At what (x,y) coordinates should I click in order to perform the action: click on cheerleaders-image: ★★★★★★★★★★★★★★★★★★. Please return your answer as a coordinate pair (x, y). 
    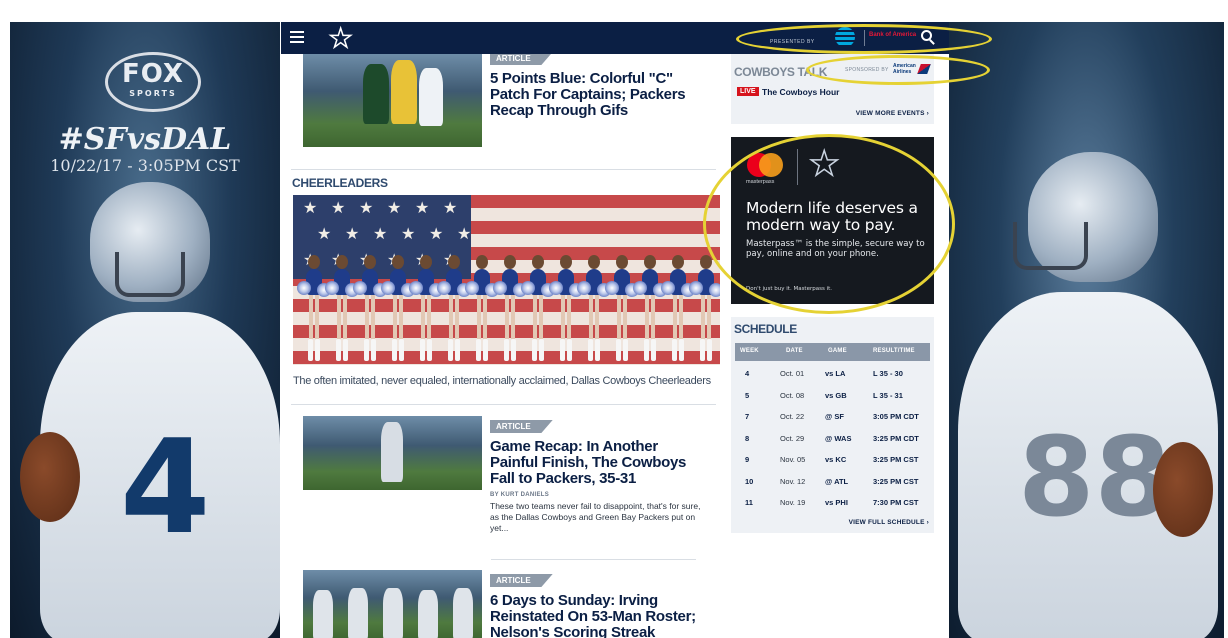
    Looking at the image, I should click on (506, 280).